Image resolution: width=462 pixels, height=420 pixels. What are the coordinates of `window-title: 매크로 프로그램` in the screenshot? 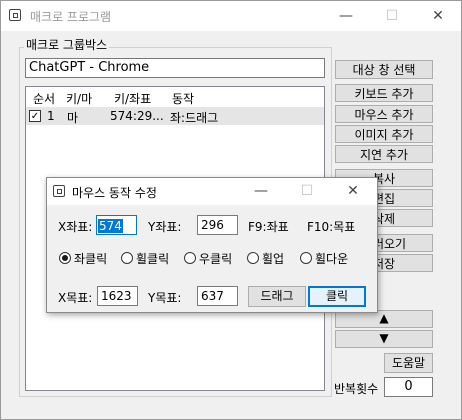 It's located at (71, 17).